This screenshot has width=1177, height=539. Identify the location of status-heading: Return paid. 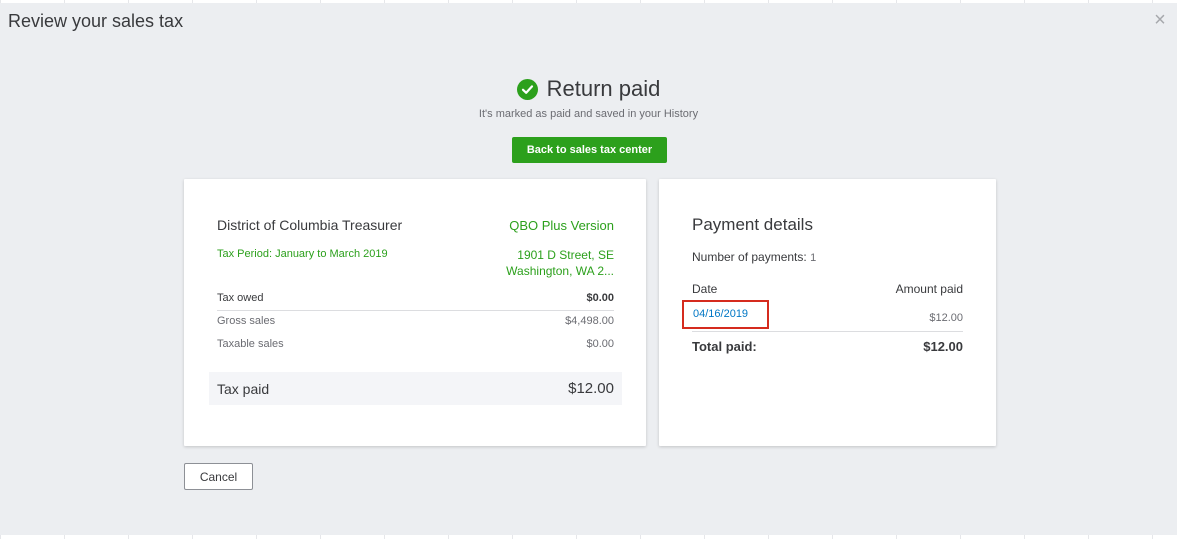
(588, 89).